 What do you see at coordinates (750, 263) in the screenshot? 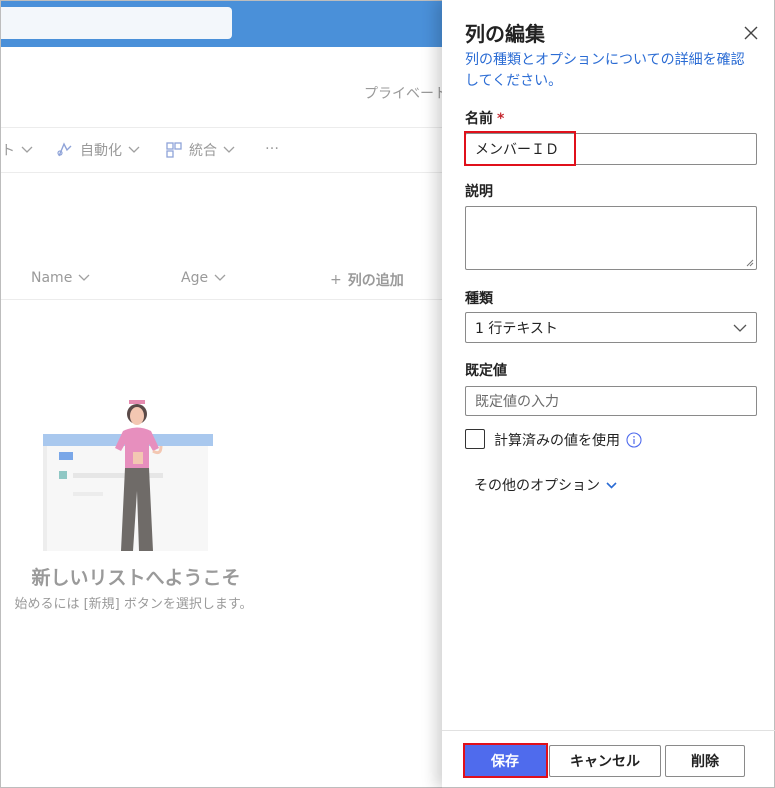
I see `resize-grip-icon` at bounding box center [750, 263].